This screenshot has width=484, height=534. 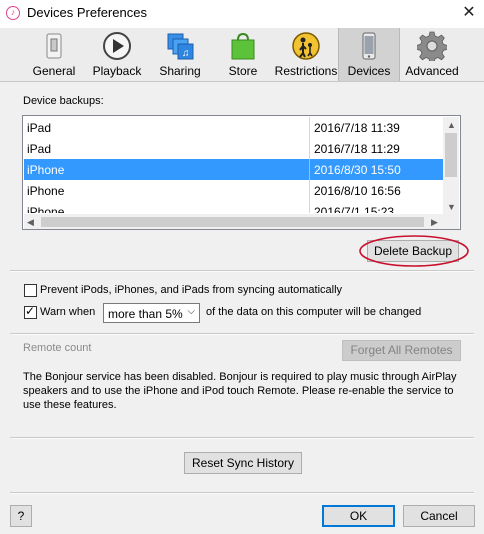 What do you see at coordinates (54, 71) in the screenshot?
I see `tab-label: General` at bounding box center [54, 71].